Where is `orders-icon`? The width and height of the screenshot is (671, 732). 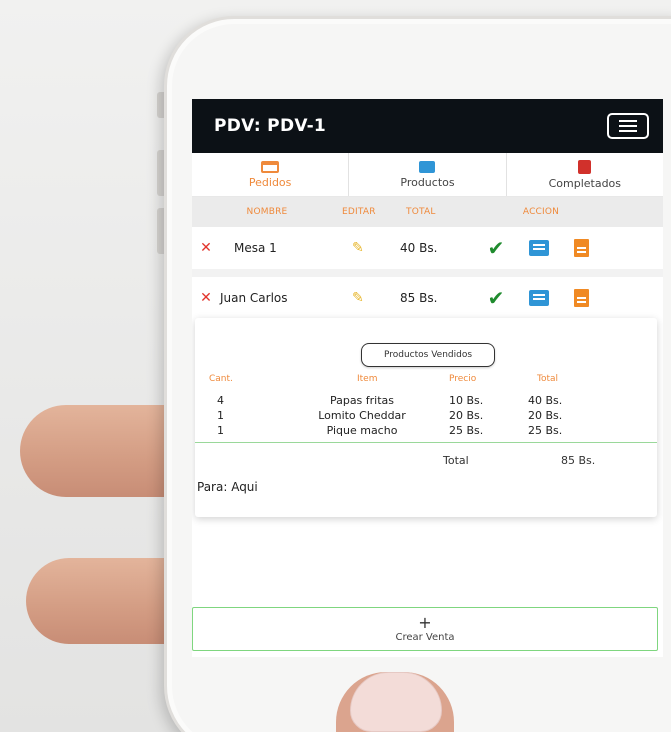 orders-icon is located at coordinates (270, 166).